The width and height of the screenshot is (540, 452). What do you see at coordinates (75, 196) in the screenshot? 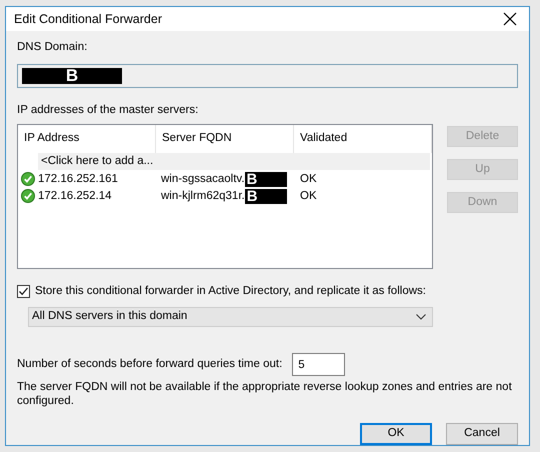
I see `ip-address-cell-text: 172.16.252.14` at bounding box center [75, 196].